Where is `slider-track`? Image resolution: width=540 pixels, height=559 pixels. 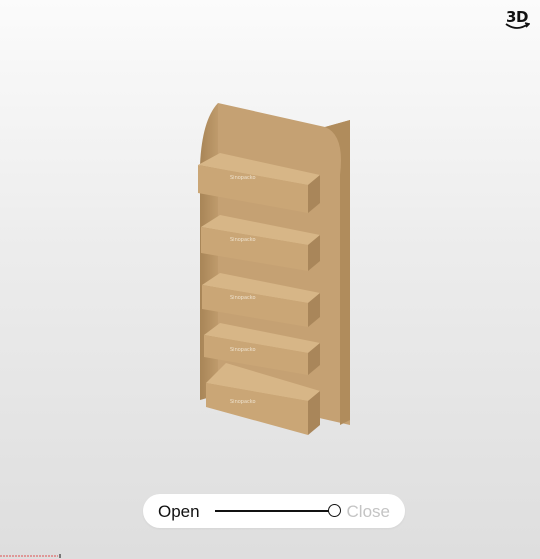
slider-track is located at coordinates (275, 511).